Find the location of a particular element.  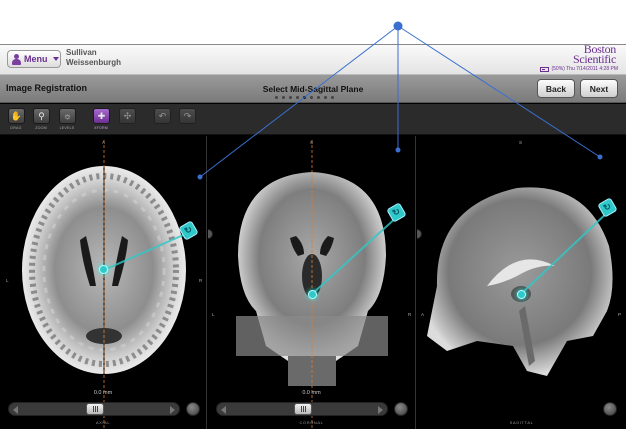

axial-slice-slider is located at coordinates (94, 409).